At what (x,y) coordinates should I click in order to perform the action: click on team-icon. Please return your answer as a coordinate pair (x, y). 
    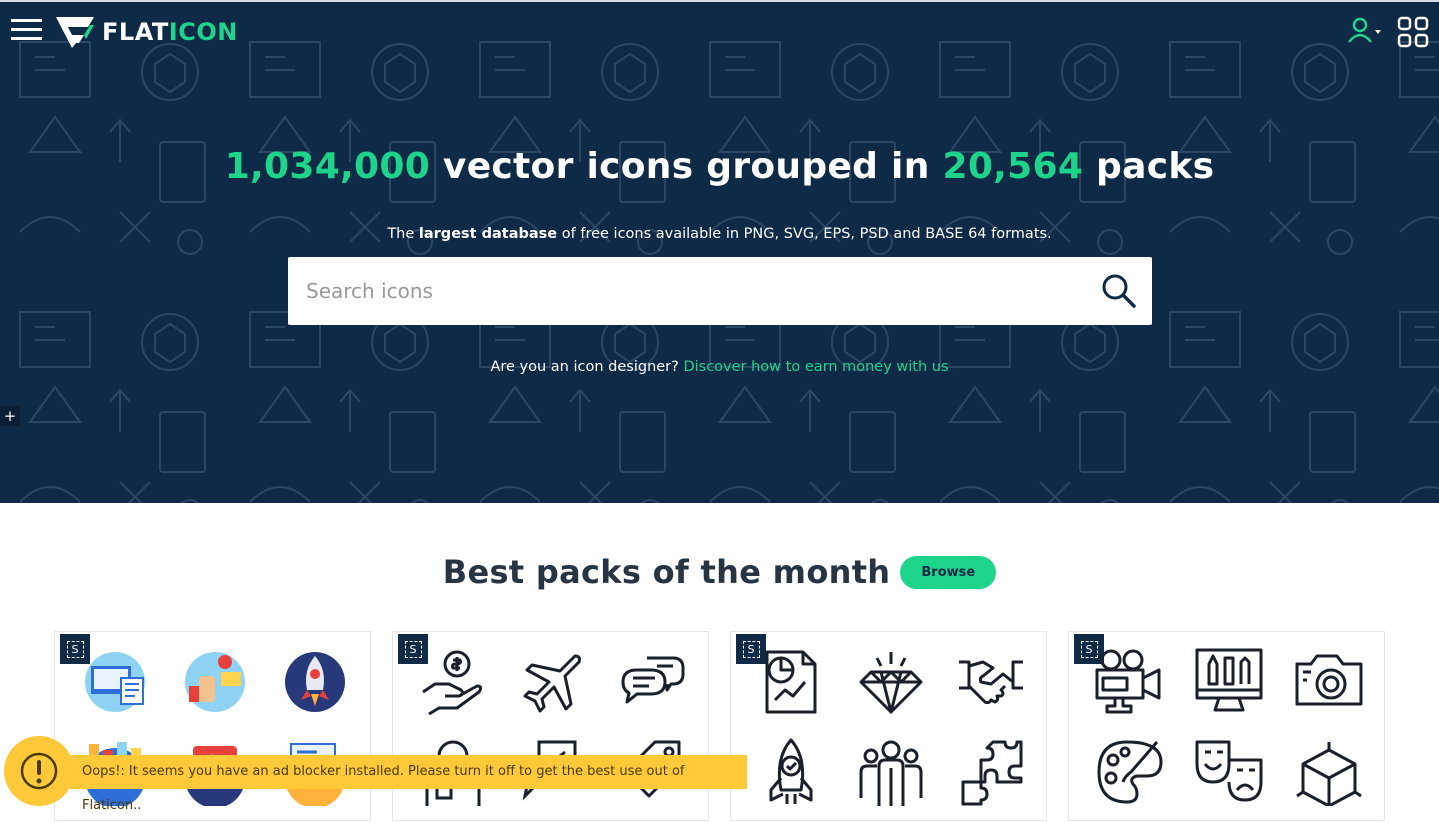
    Looking at the image, I should click on (891, 773).